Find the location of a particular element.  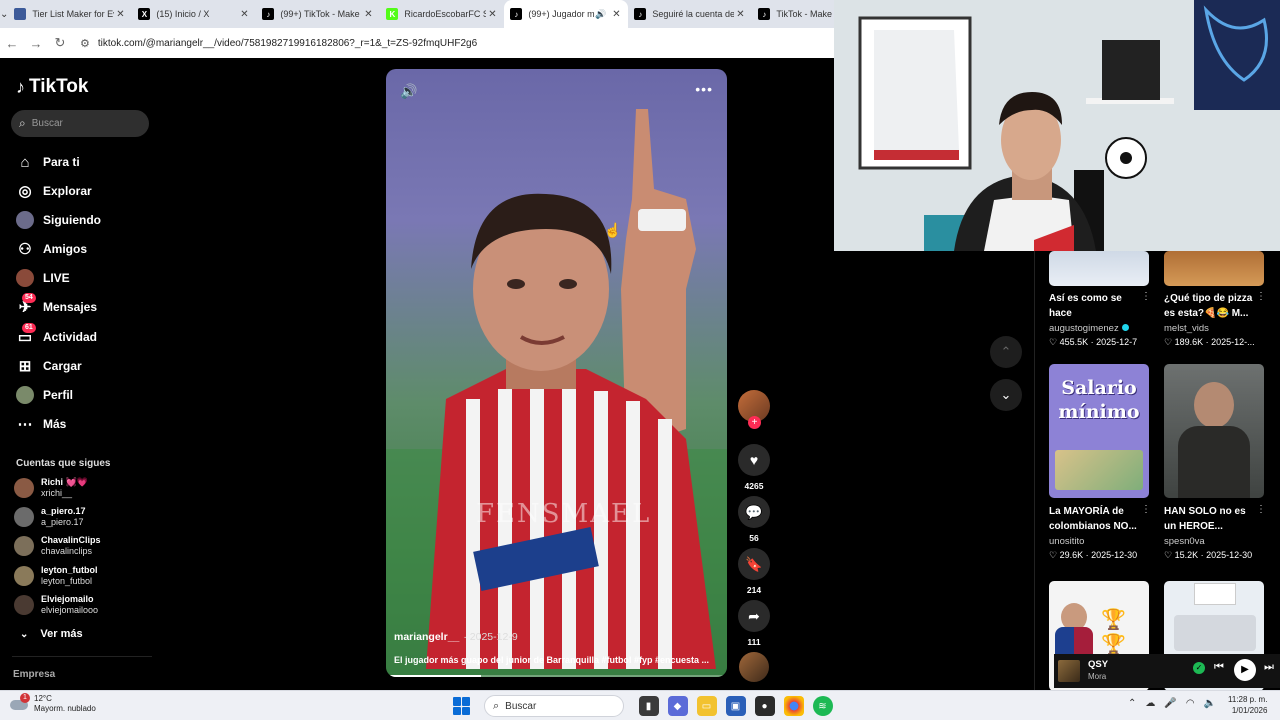

sidebar-item-home: ⌂ Para ti is located at coordinates (47, 162).